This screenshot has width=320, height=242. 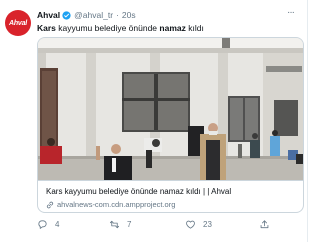 What do you see at coordinates (107, 28) in the screenshot?
I see `tweet-text-part-2: kayyumu belediye önünde` at bounding box center [107, 28].